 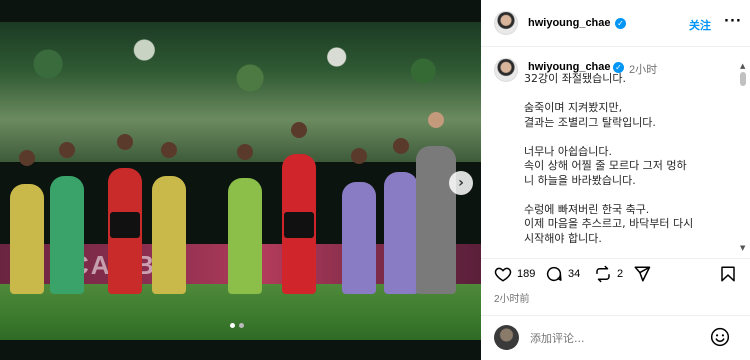 I want to click on share-button, so click(x=642, y=274).